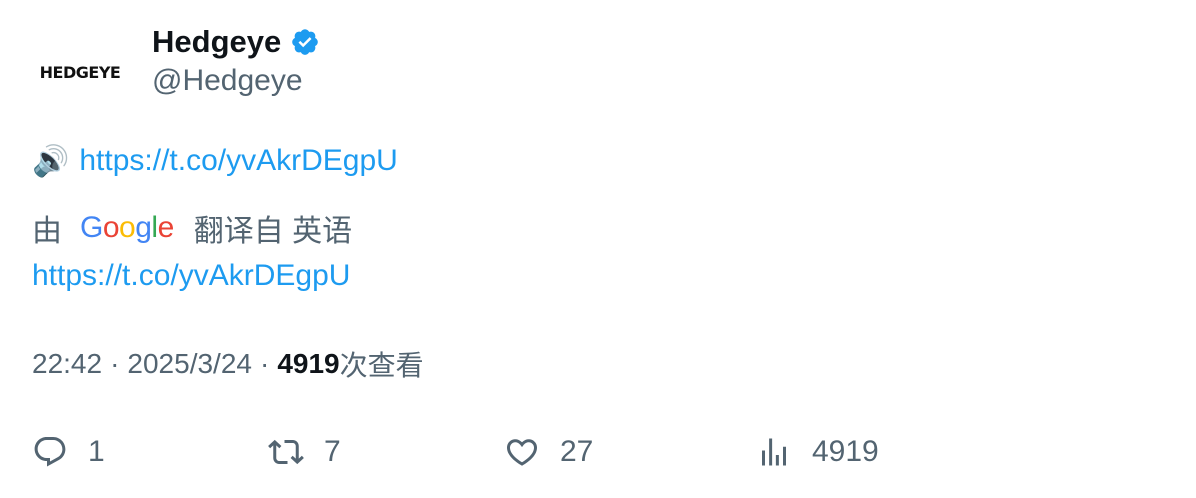  What do you see at coordinates (47, 231) in the screenshot?
I see `translated-by-label: 由` at bounding box center [47, 231].